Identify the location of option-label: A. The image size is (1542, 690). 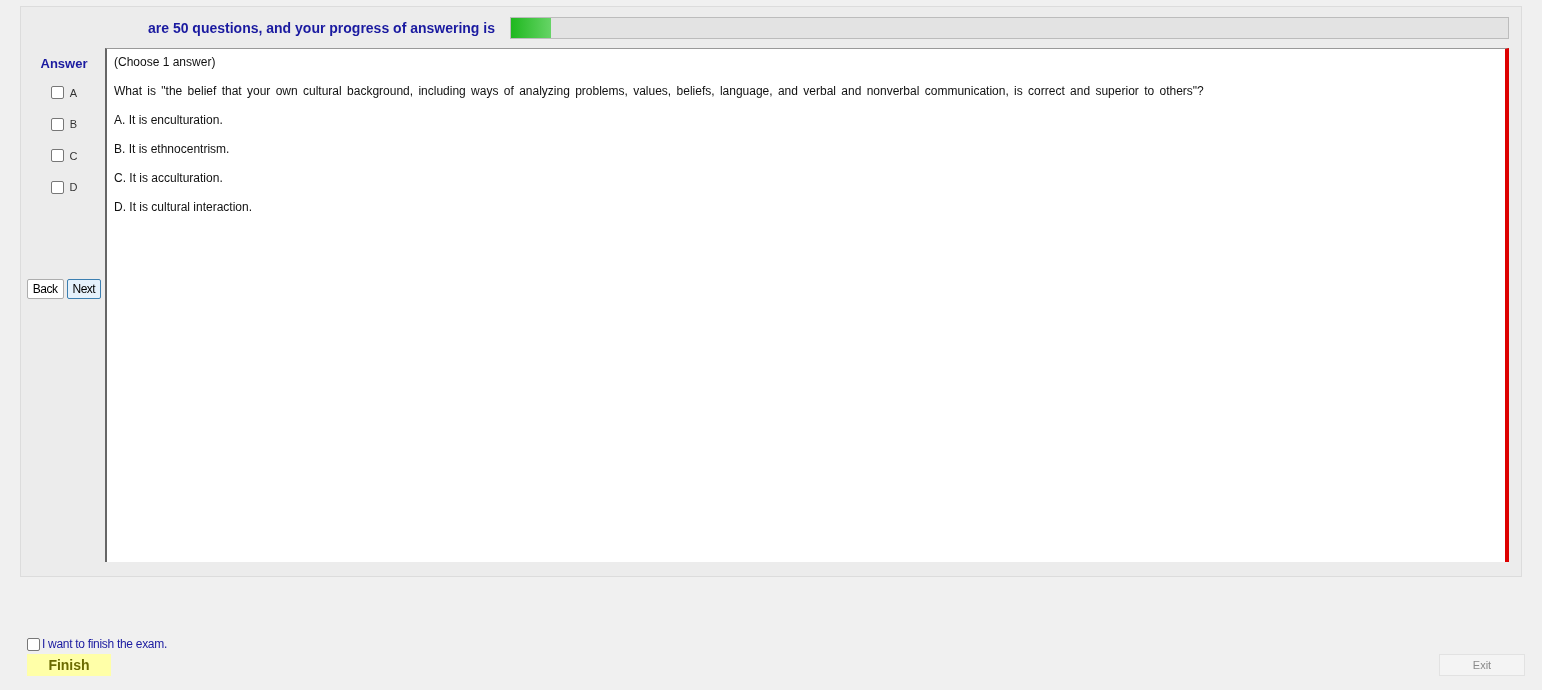
(73, 92).